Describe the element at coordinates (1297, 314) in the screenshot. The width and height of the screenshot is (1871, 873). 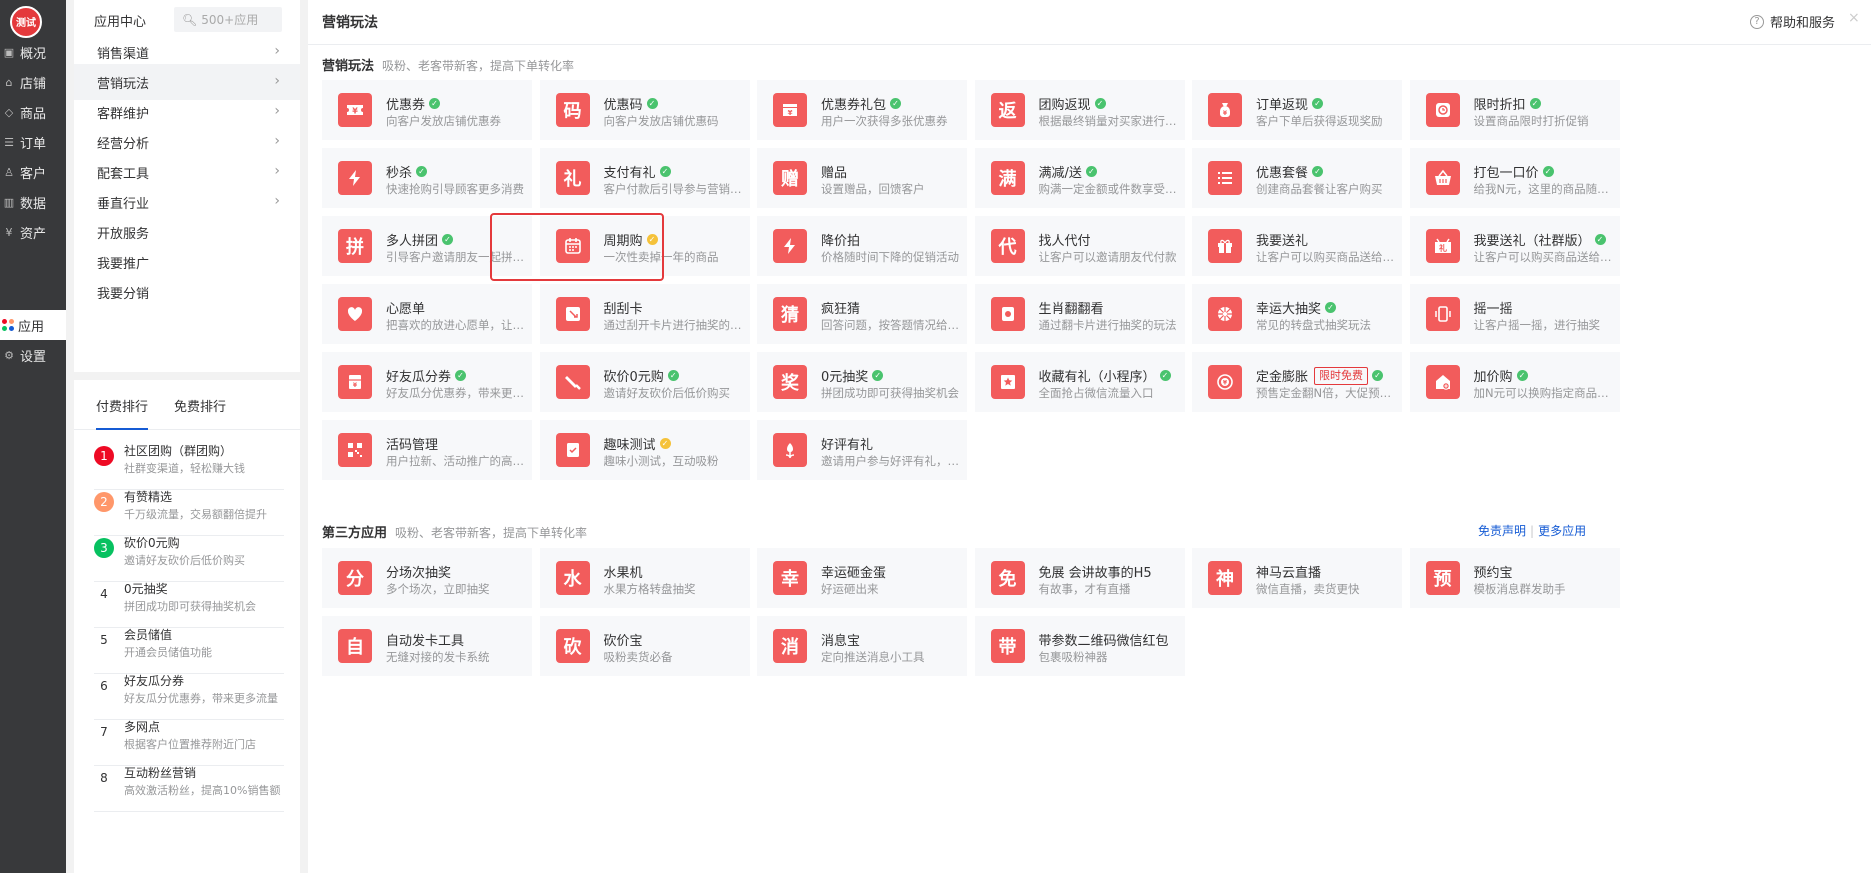
I see `app-card-wheel-icon: 幸运大抽奖 ✓ 常见的转盘式抽奖玩法` at that location.